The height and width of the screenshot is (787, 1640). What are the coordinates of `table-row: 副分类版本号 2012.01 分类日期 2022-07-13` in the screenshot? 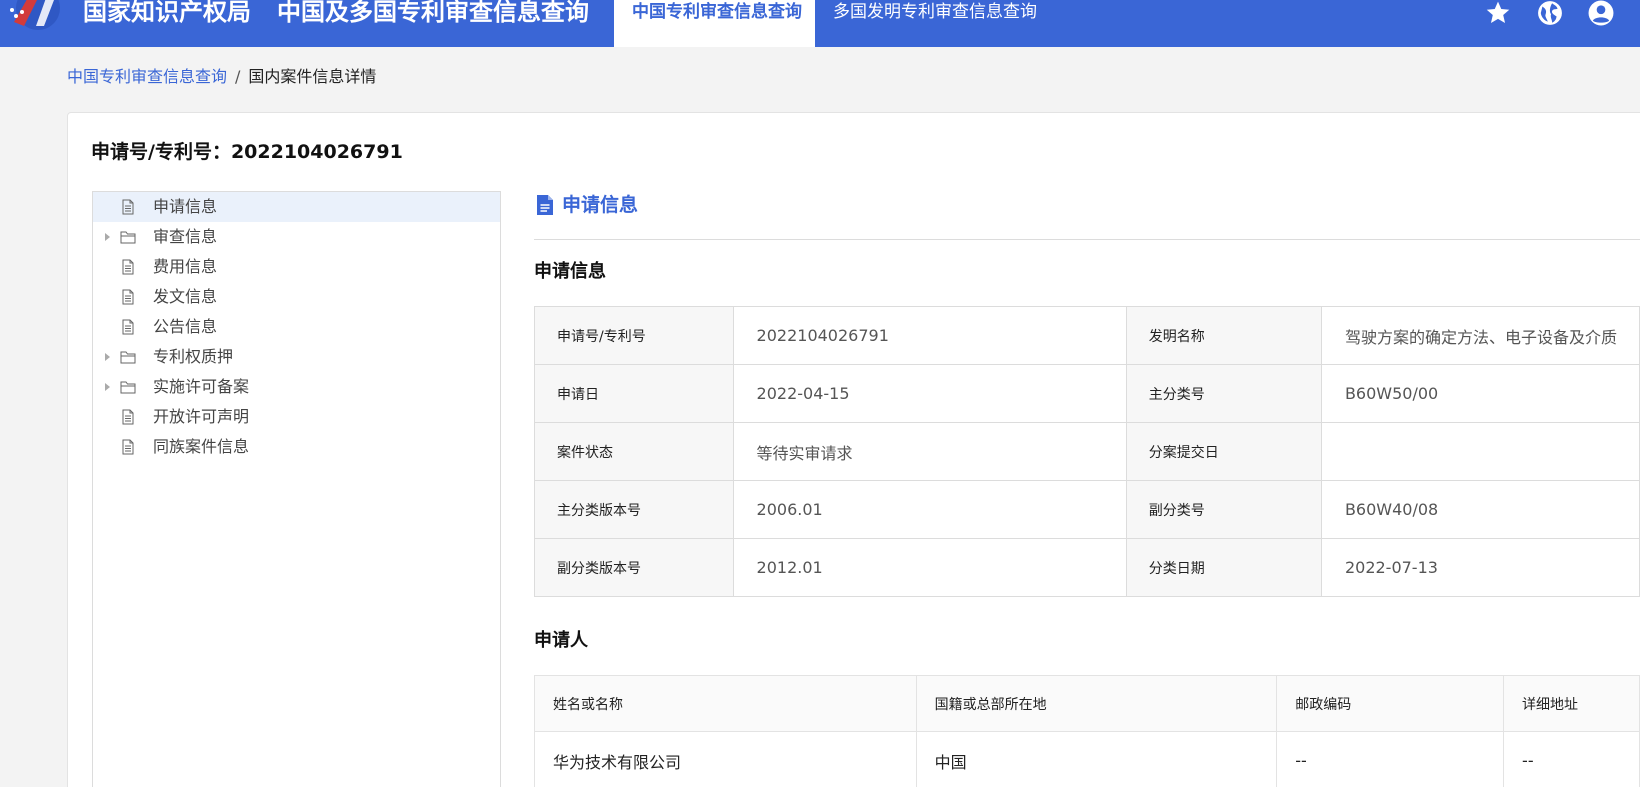 It's located at (1087, 567).